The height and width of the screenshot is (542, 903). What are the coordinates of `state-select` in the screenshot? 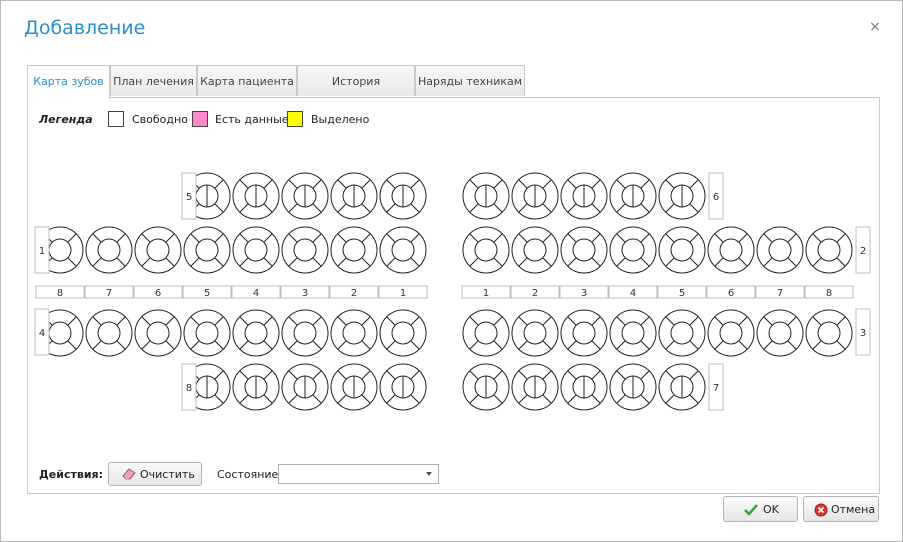 It's located at (358, 474).